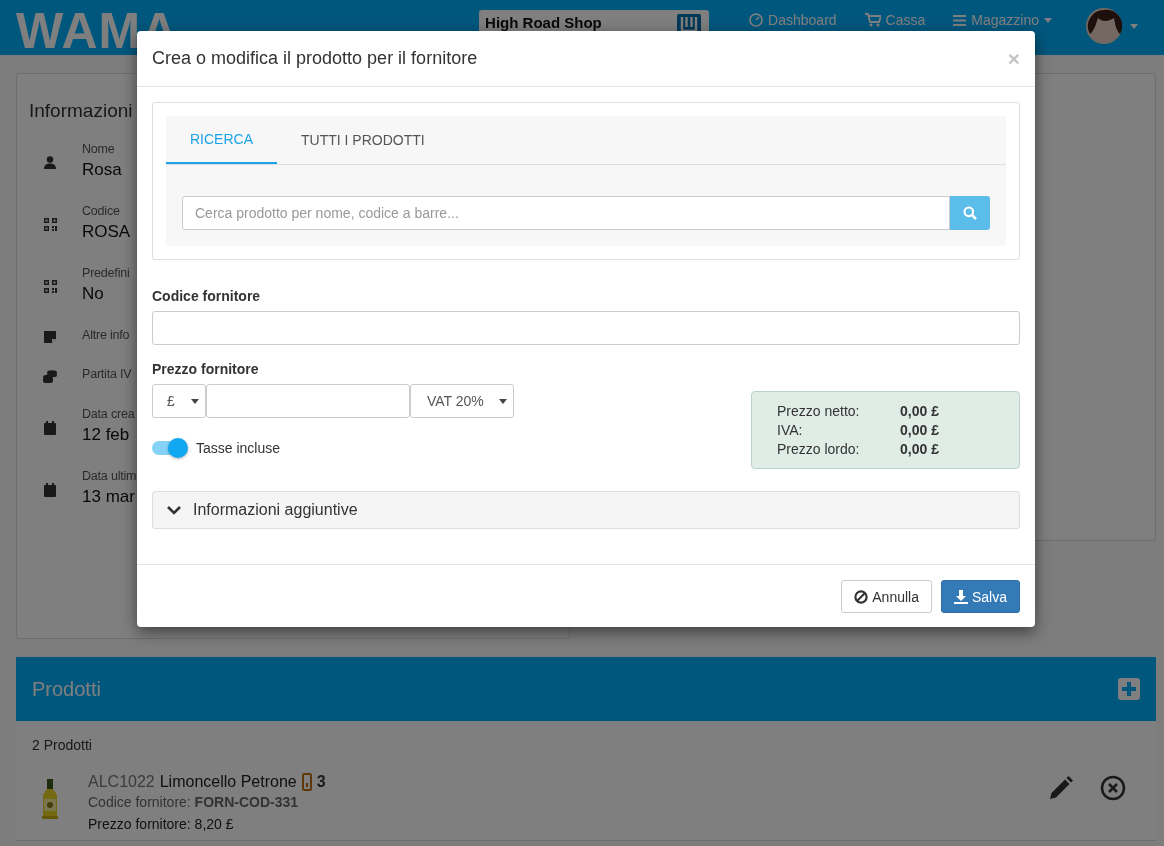 The width and height of the screenshot is (1164, 846). Describe the element at coordinates (81, 111) in the screenshot. I see `card-title: Informazioni` at that location.